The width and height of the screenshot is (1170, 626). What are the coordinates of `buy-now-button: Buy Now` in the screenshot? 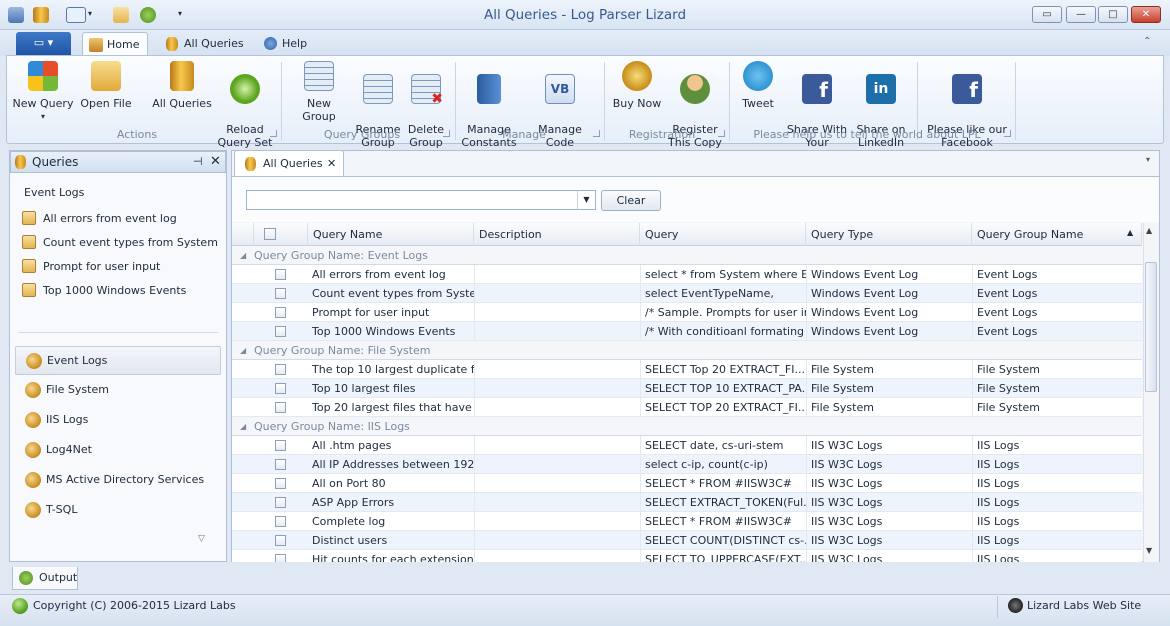 It's located at (637, 85).